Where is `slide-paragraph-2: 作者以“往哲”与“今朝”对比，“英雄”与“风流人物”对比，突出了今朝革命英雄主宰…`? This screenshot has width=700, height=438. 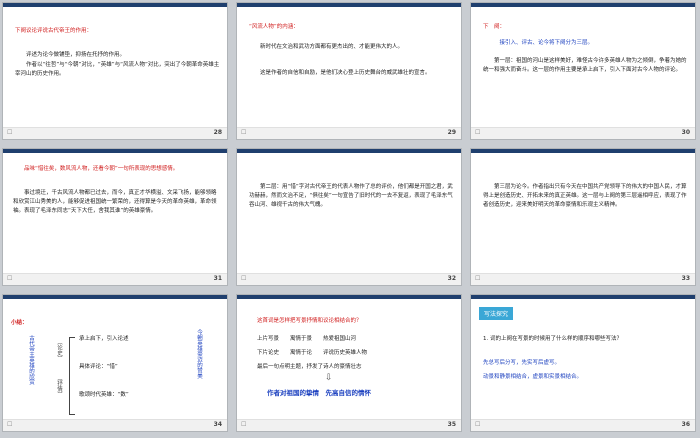
slide-paragraph-2: 作者以“往哲”与“今朝”对比，“英雄”与“风流人物”对比，突出了今朝革命英雄主宰… is located at coordinates (117, 69).